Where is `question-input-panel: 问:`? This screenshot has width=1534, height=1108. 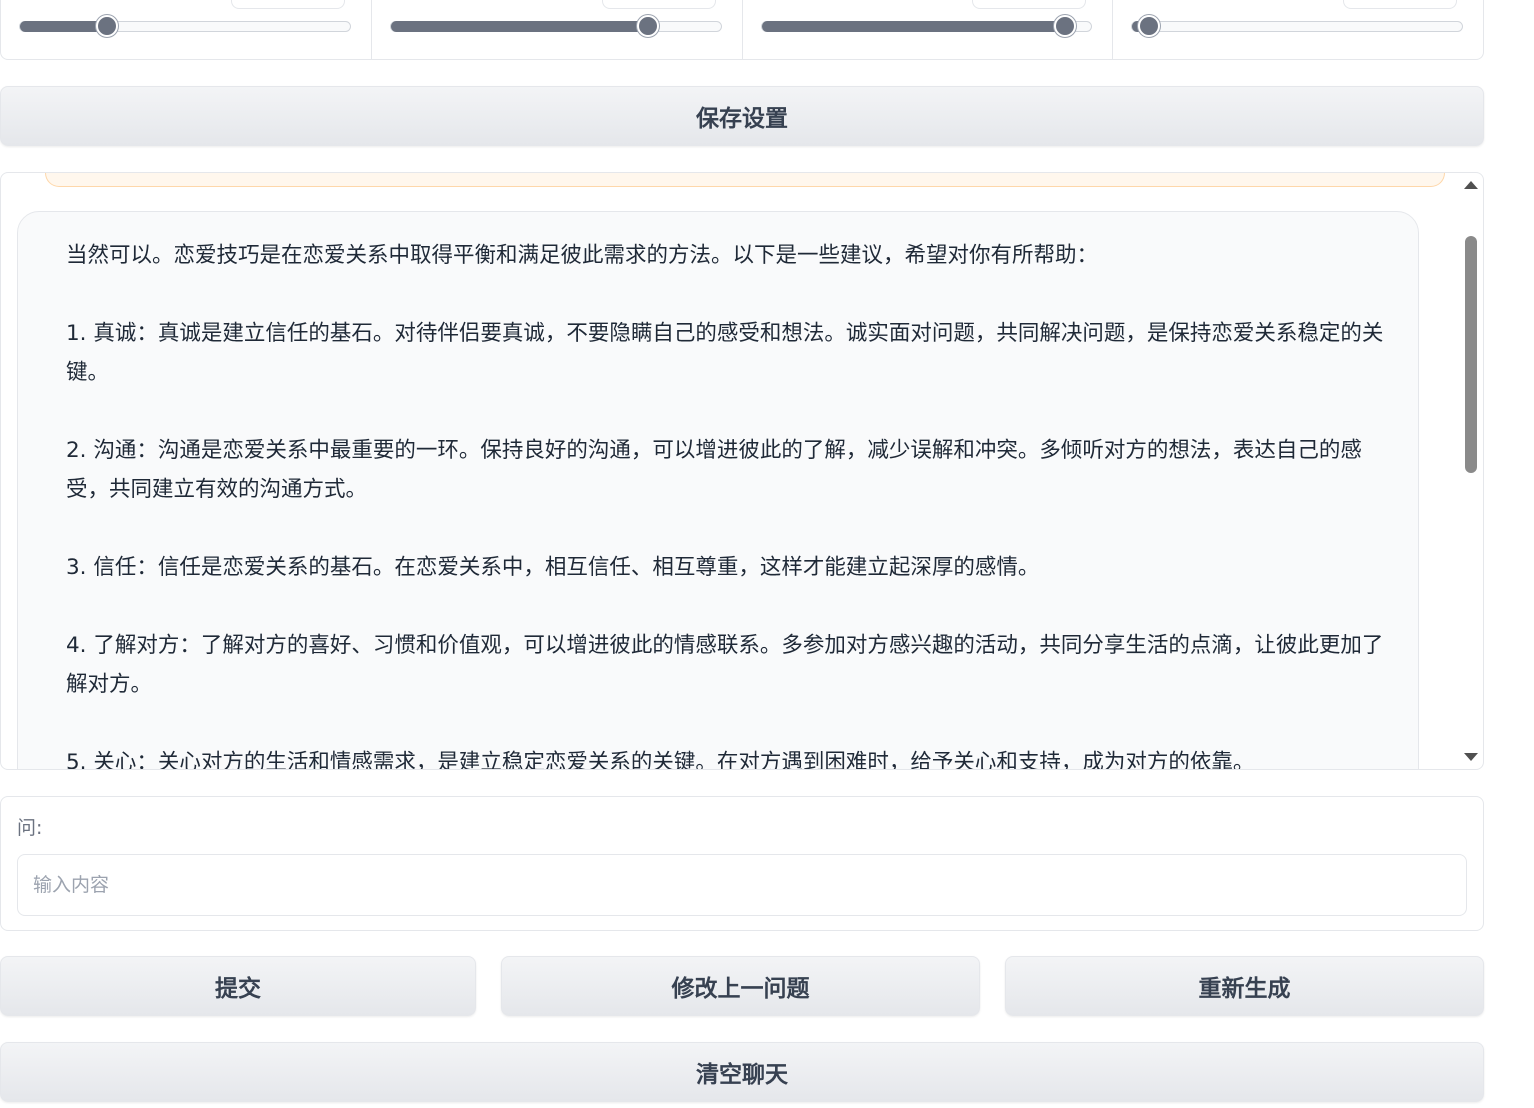 question-input-panel: 问: is located at coordinates (742, 863).